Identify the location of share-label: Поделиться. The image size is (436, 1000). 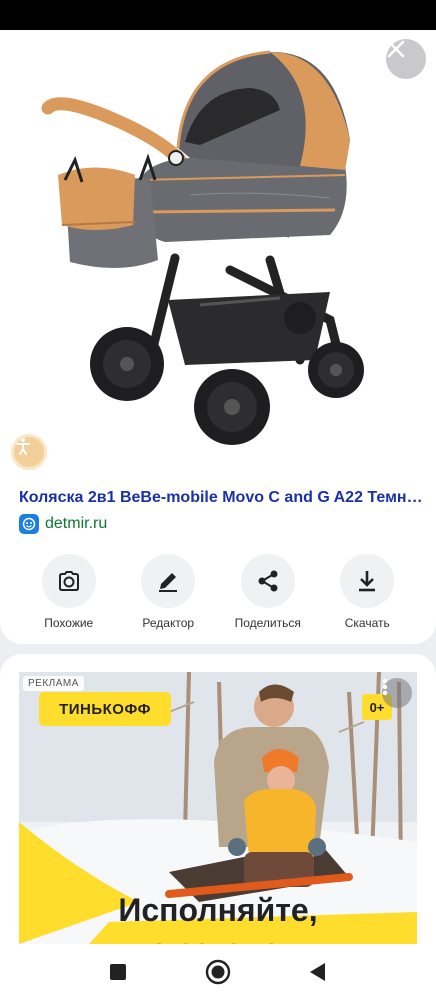
(267, 623).